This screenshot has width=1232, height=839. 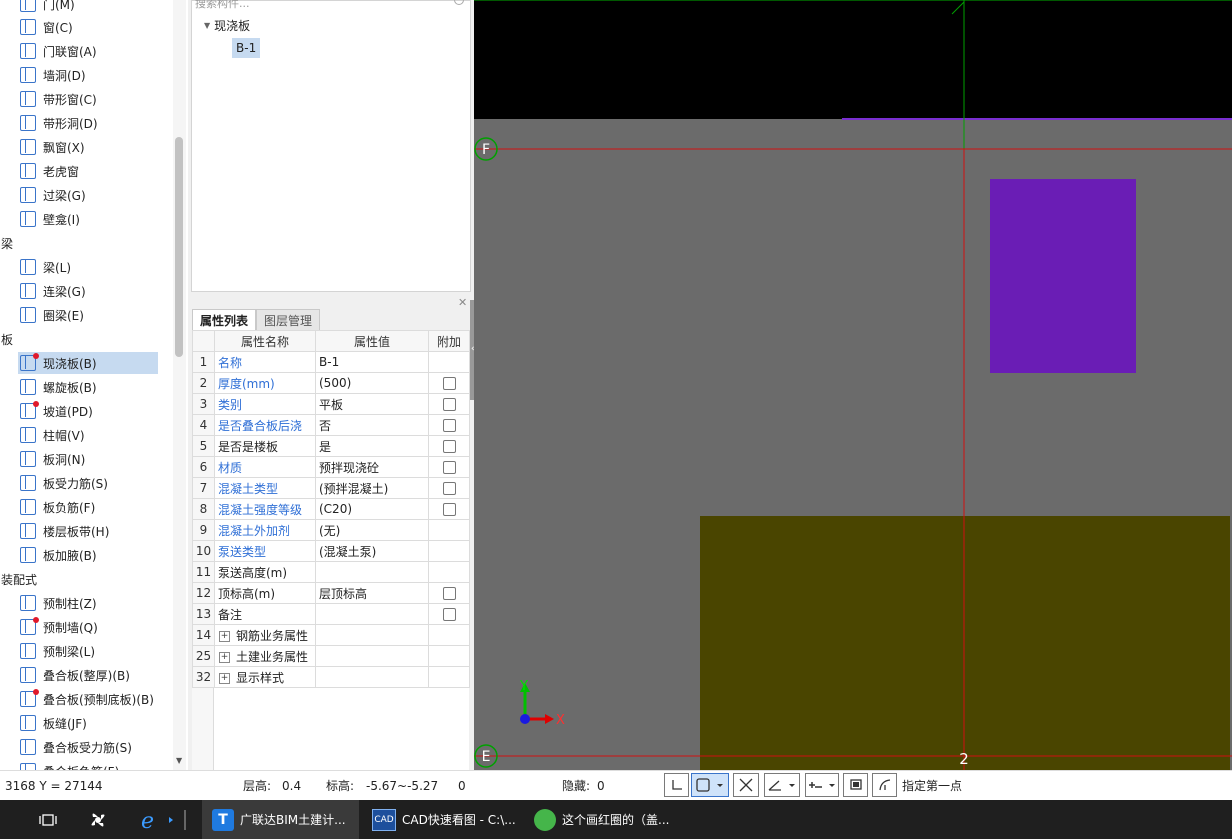 I want to click on category-heading: 装配式, so click(x=19, y=579).